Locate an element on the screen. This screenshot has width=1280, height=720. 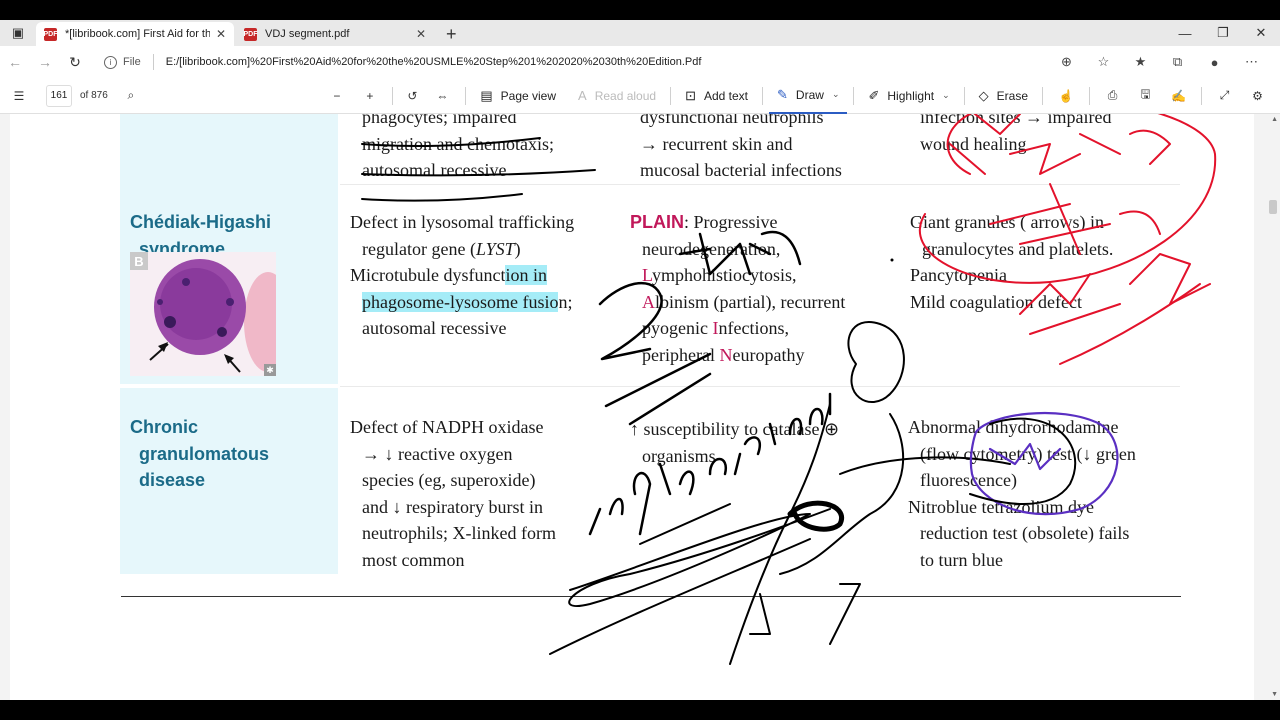
disease-name-cgd: Chronic granulomatous disease is located at coordinates (199, 454).